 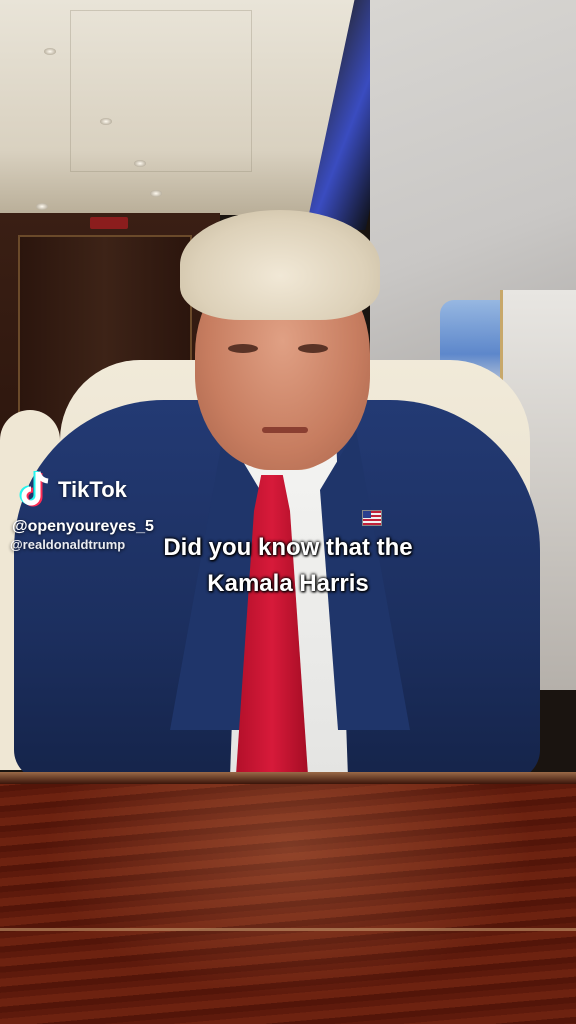 What do you see at coordinates (288, 778) in the screenshot?
I see `table-edge` at bounding box center [288, 778].